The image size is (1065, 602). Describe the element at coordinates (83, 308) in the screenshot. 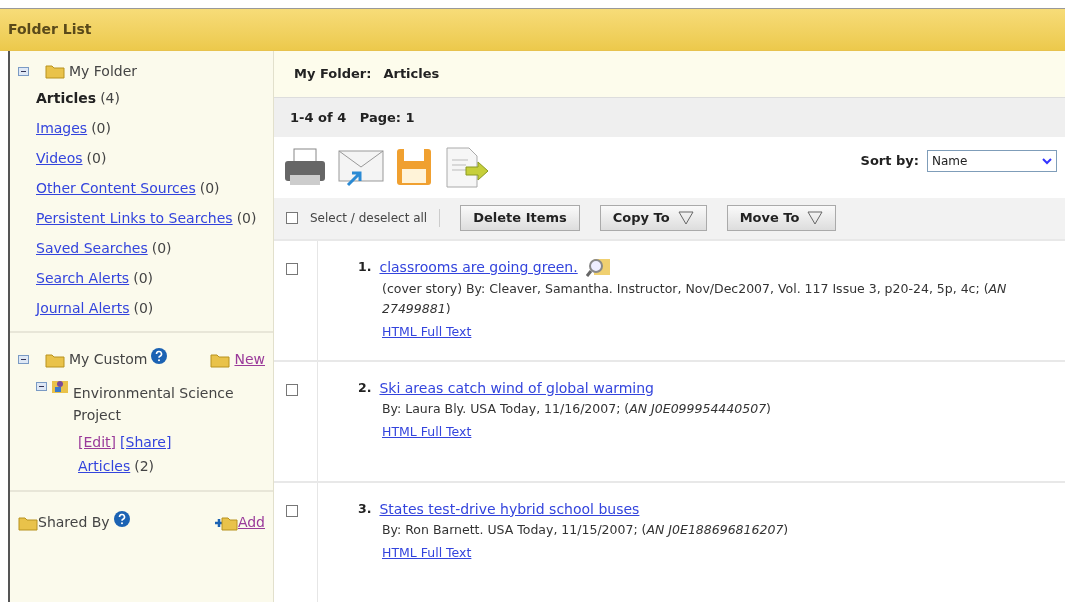

I see `folder-link: Journal Alerts` at that location.